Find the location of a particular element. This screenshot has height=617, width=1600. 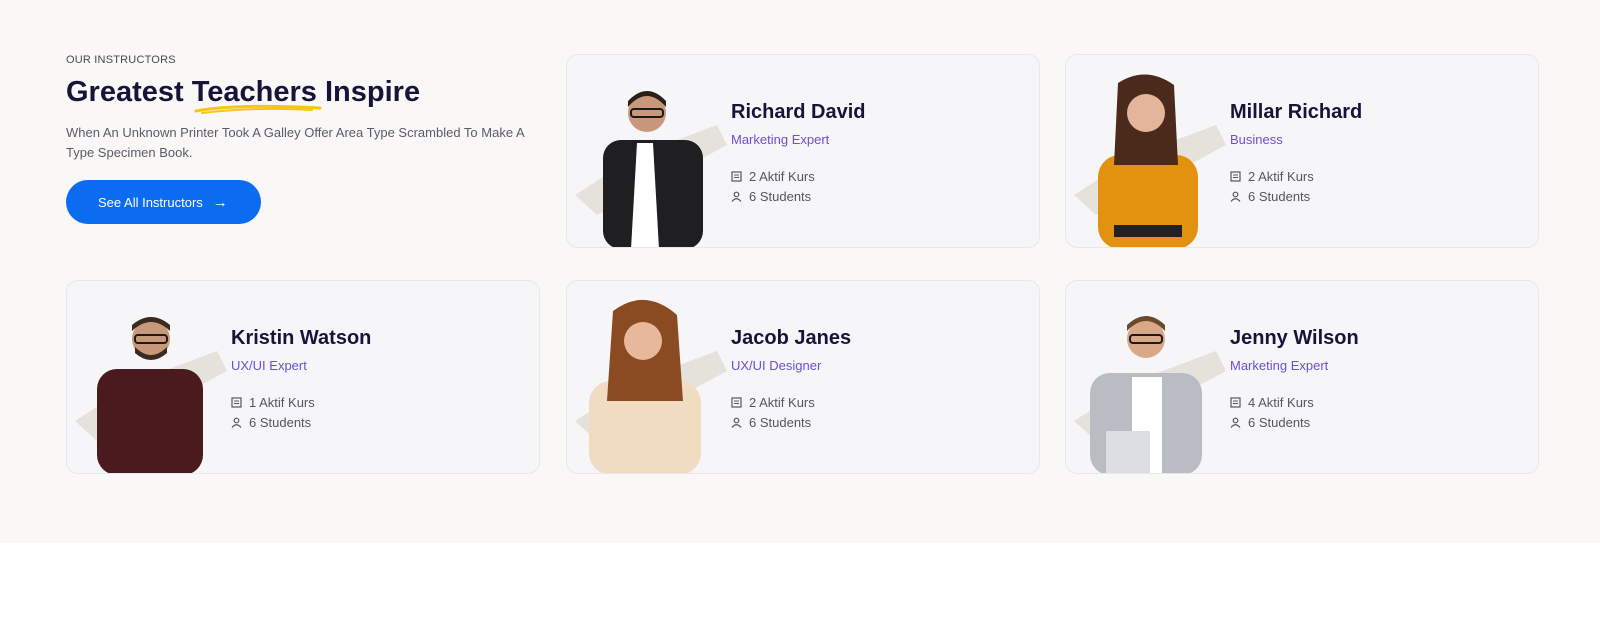

courses-row: 1 Aktif Kurs is located at coordinates (301, 402).